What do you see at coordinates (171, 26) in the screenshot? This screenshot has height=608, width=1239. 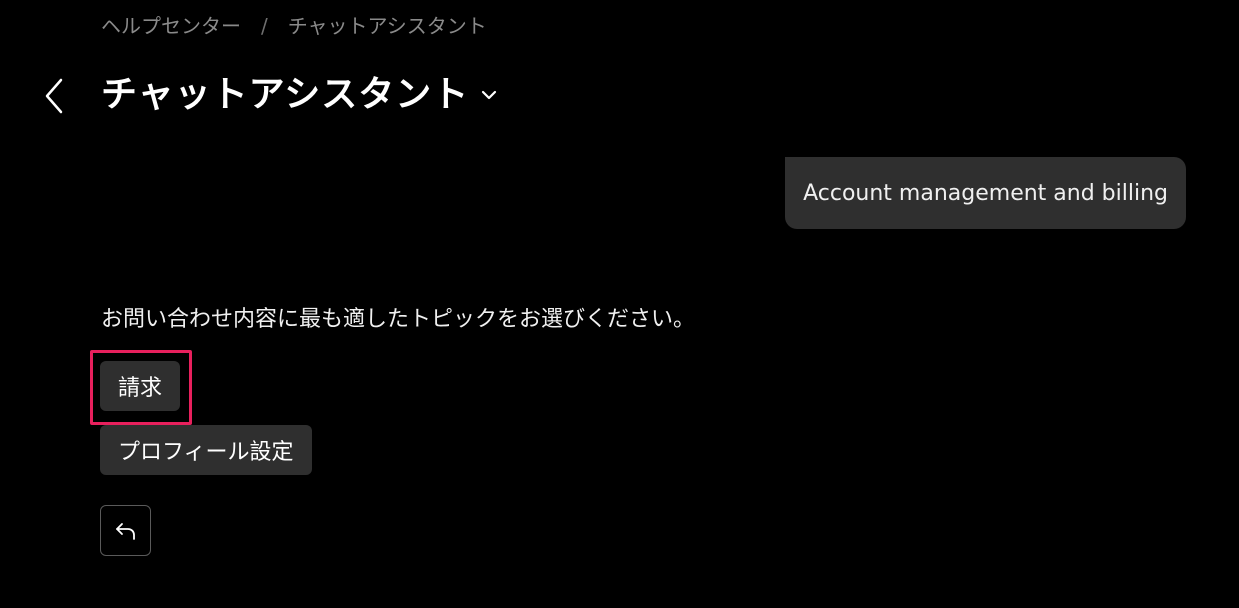 I see `breadcrumb-help-center: ヘルプセンター` at bounding box center [171, 26].